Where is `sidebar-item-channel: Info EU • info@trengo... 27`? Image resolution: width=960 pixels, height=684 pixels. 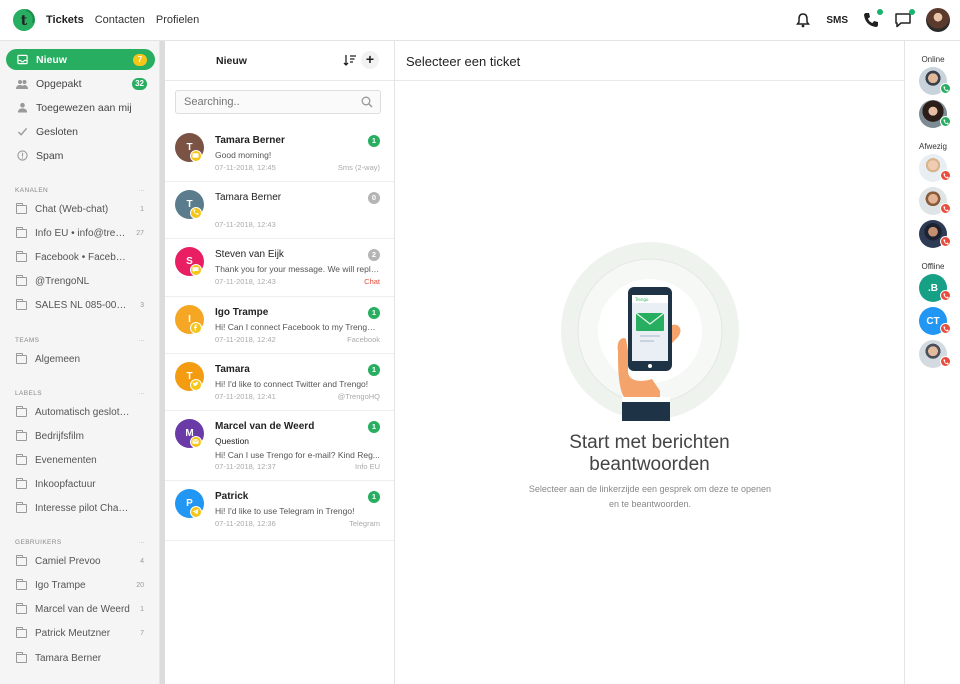 sidebar-item-channel: Info EU • info@trengo... 27 is located at coordinates (81, 233).